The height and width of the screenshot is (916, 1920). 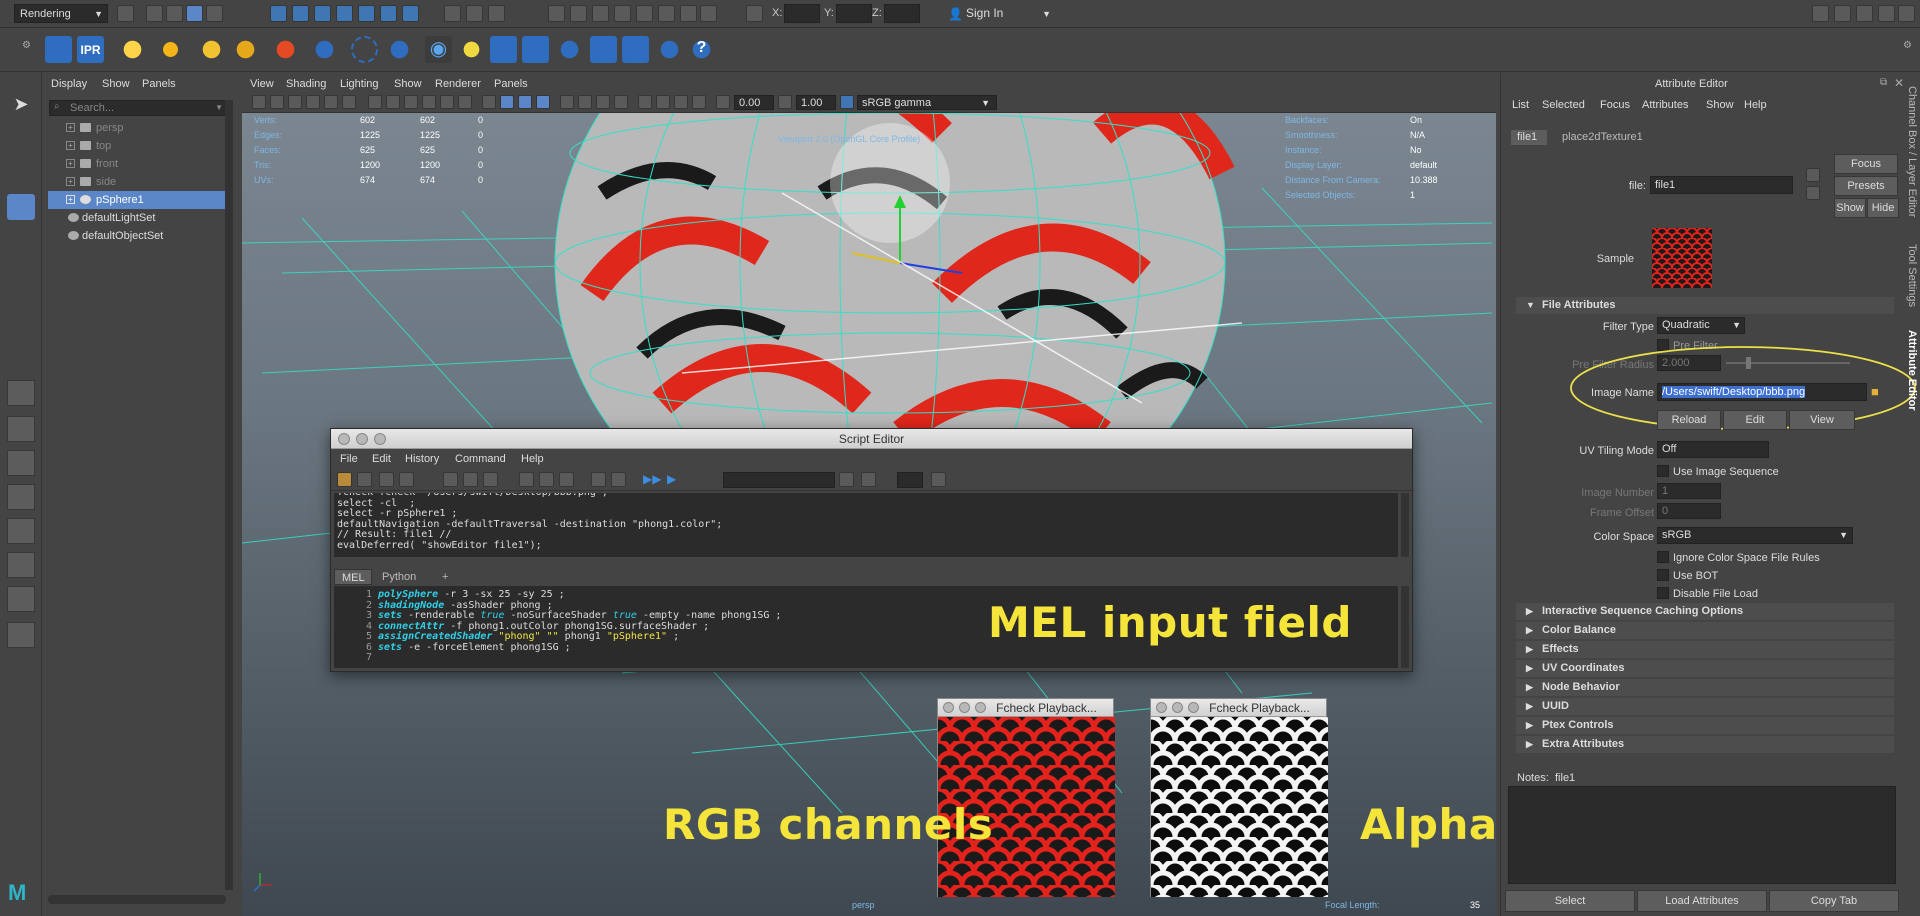 What do you see at coordinates (938, 479) in the screenshot?
I see `goto-line-icon` at bounding box center [938, 479].